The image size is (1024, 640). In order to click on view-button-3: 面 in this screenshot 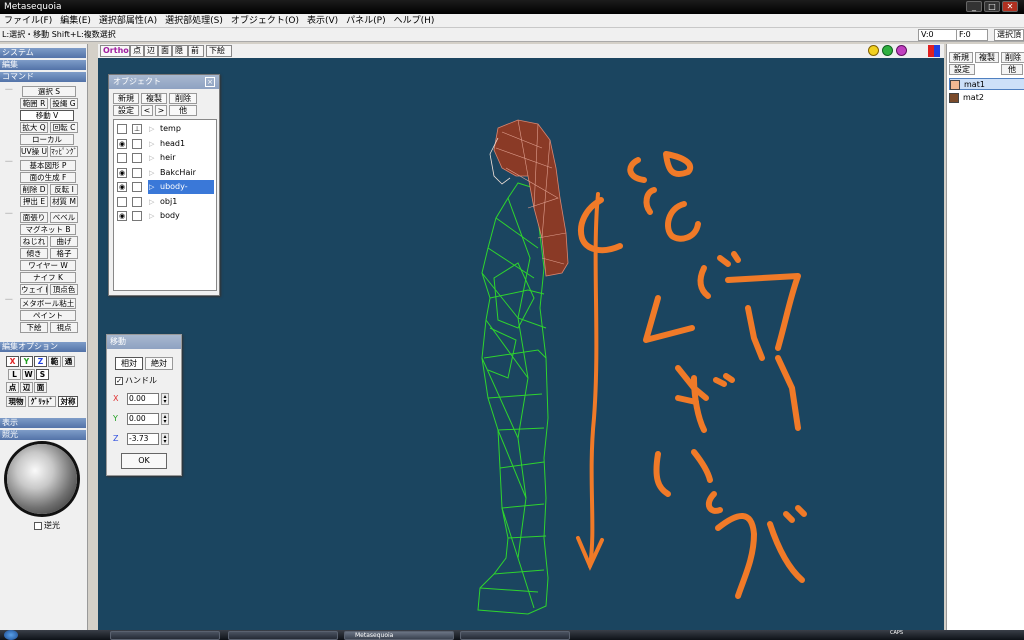, I will do `click(165, 51)`.